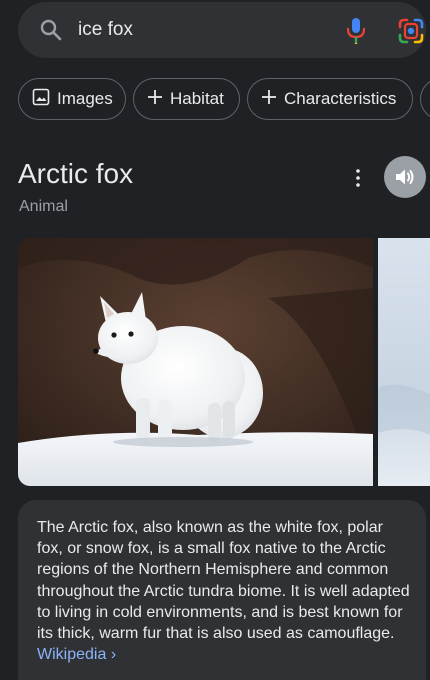 The width and height of the screenshot is (430, 680). I want to click on source-link-label: Wikipedia, so click(71, 654).